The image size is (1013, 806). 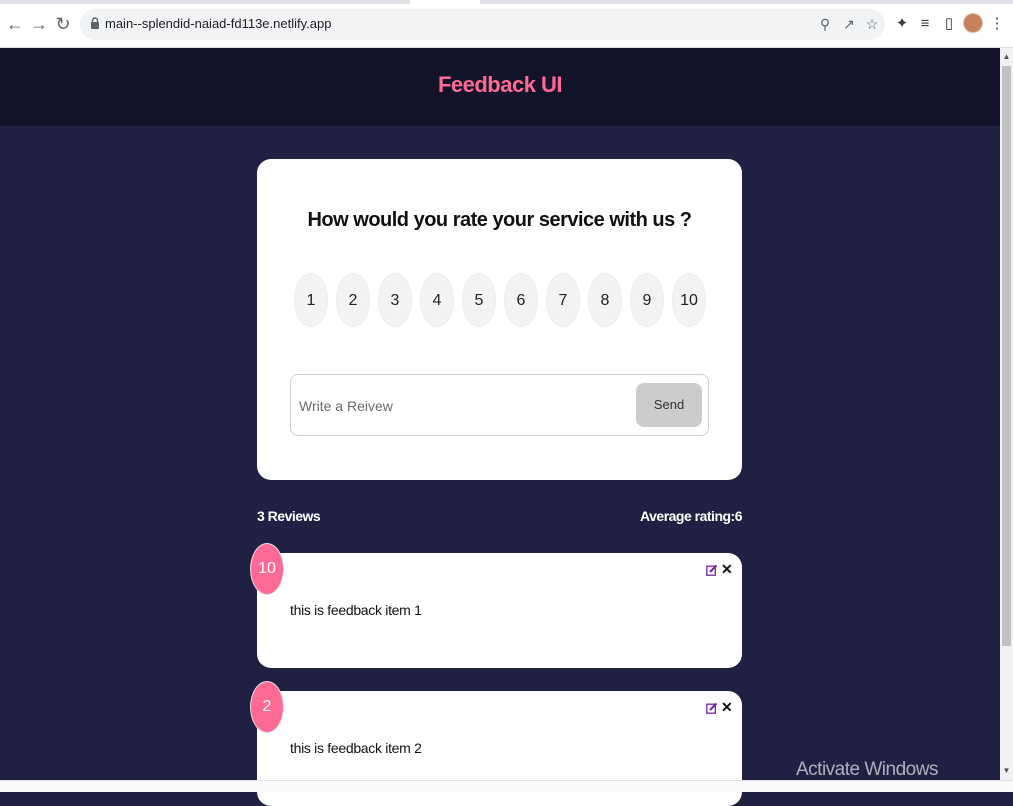 What do you see at coordinates (997, 24) in the screenshot?
I see `menu-kebab-icon: ⋮` at bounding box center [997, 24].